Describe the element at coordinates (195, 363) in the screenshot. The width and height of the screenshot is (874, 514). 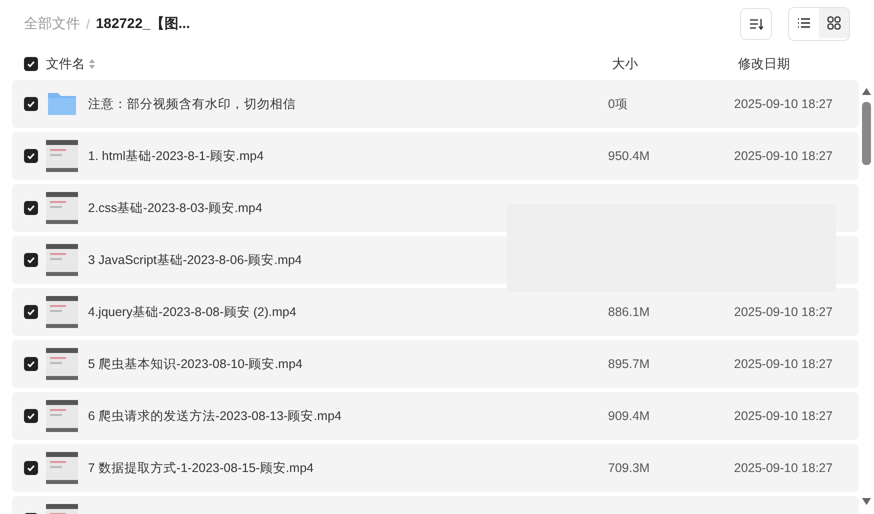
I see `file-name: 5 爬虫基本知识-2023-08-10-顾安.mp4` at that location.